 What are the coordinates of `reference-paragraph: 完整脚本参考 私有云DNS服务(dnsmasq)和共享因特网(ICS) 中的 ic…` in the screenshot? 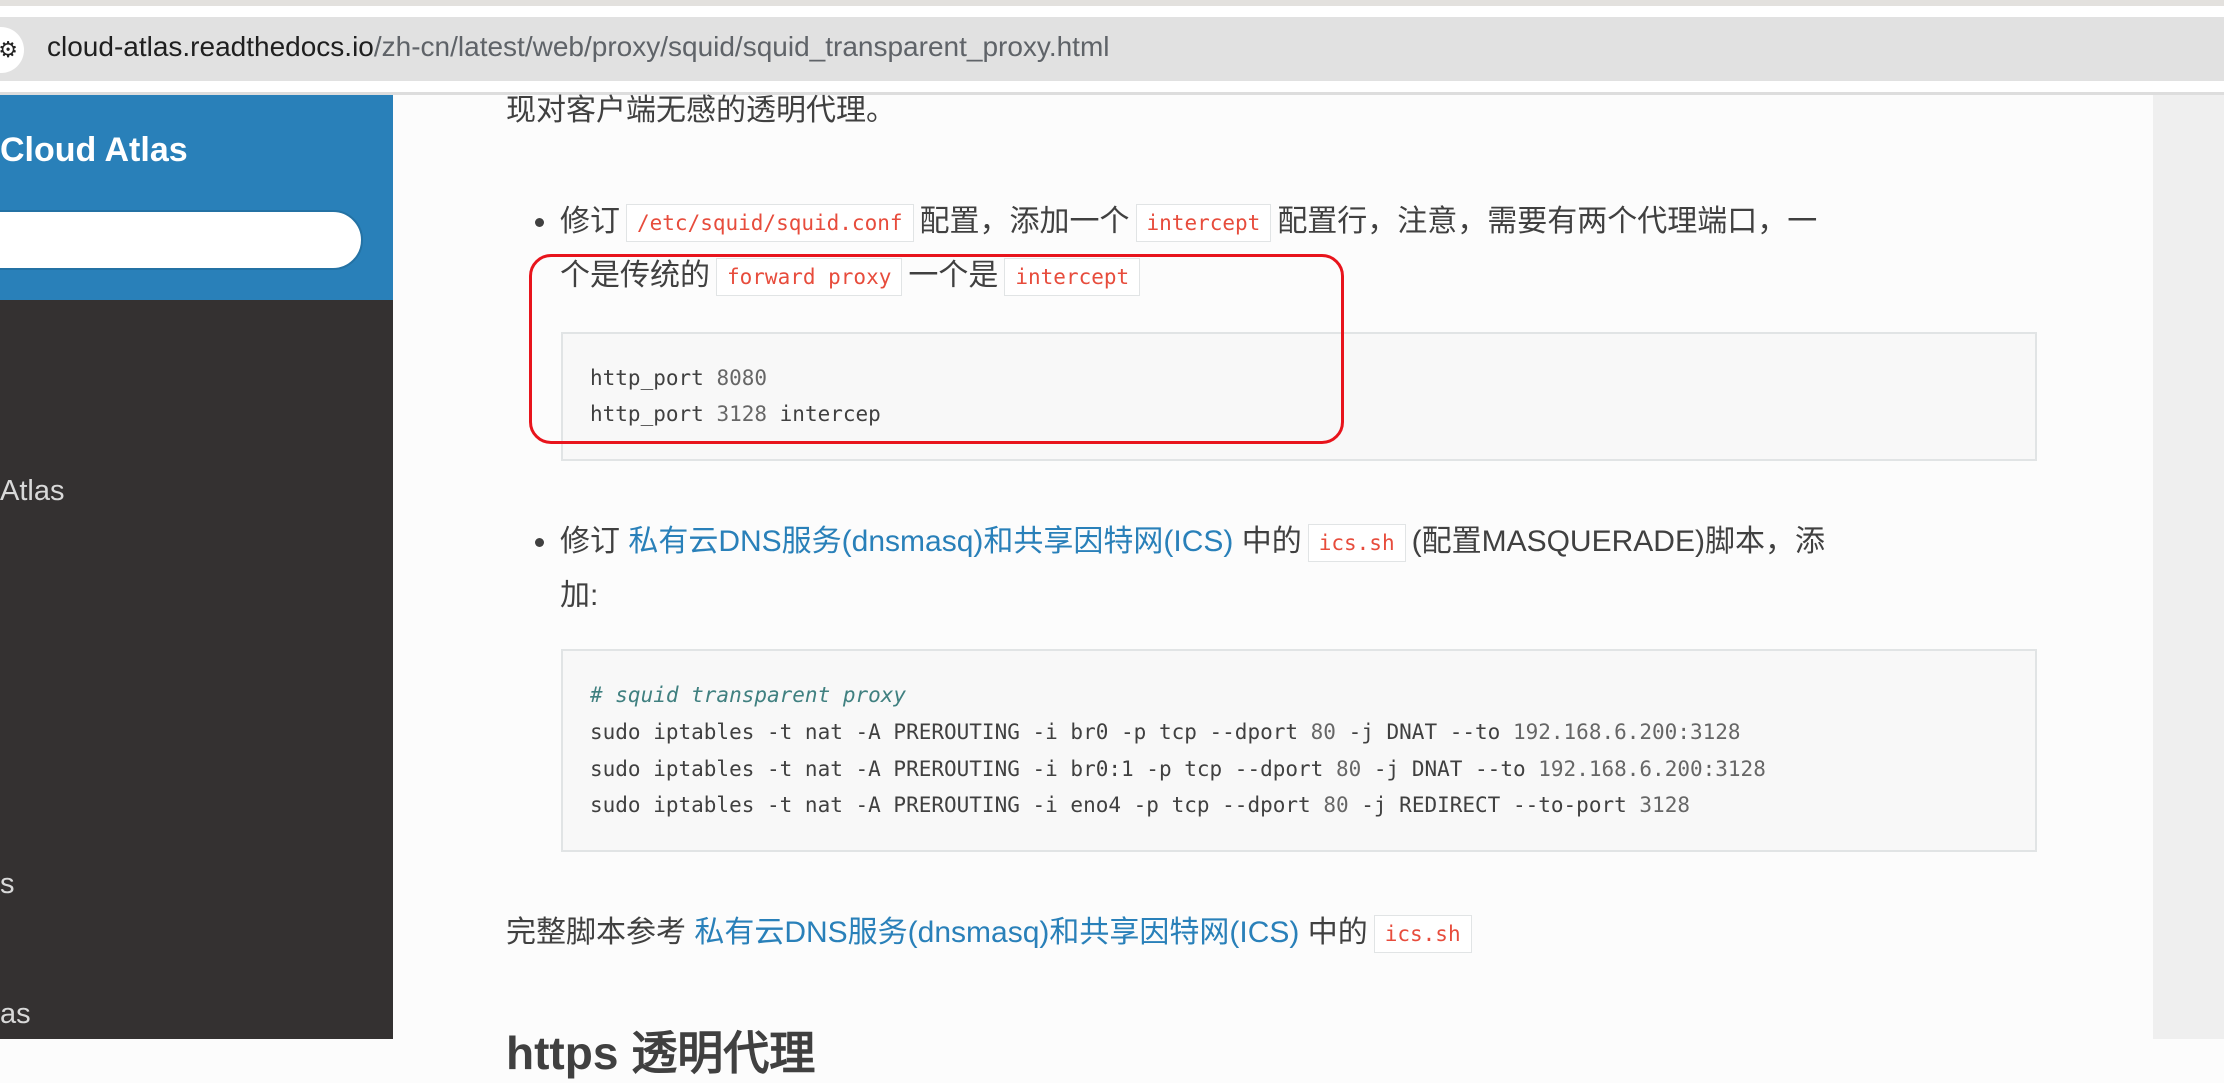 It's located at (992, 933).